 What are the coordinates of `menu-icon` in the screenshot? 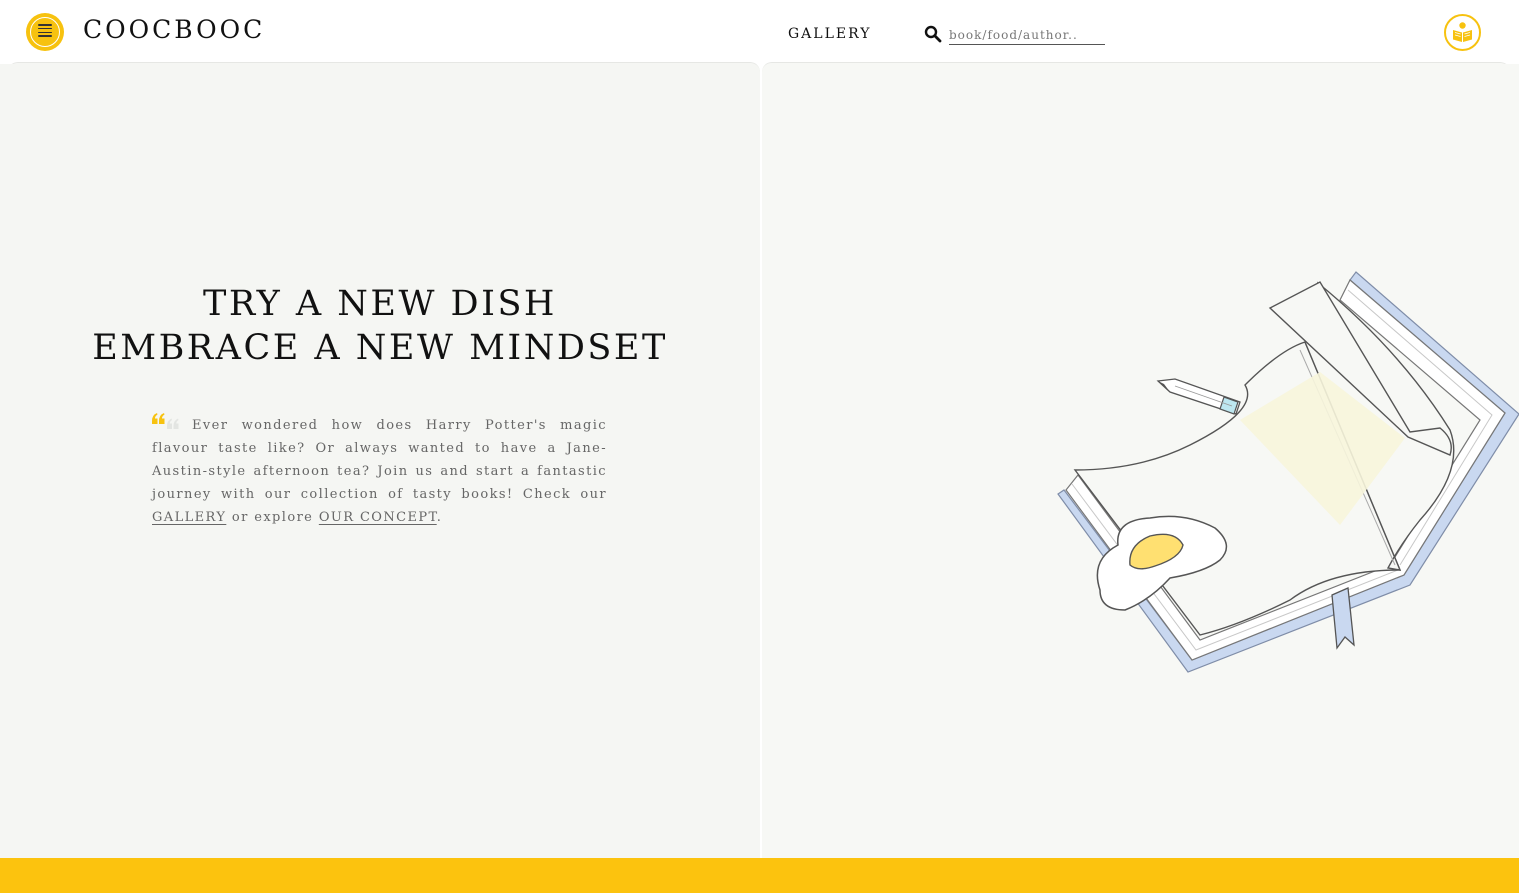 It's located at (45, 32).